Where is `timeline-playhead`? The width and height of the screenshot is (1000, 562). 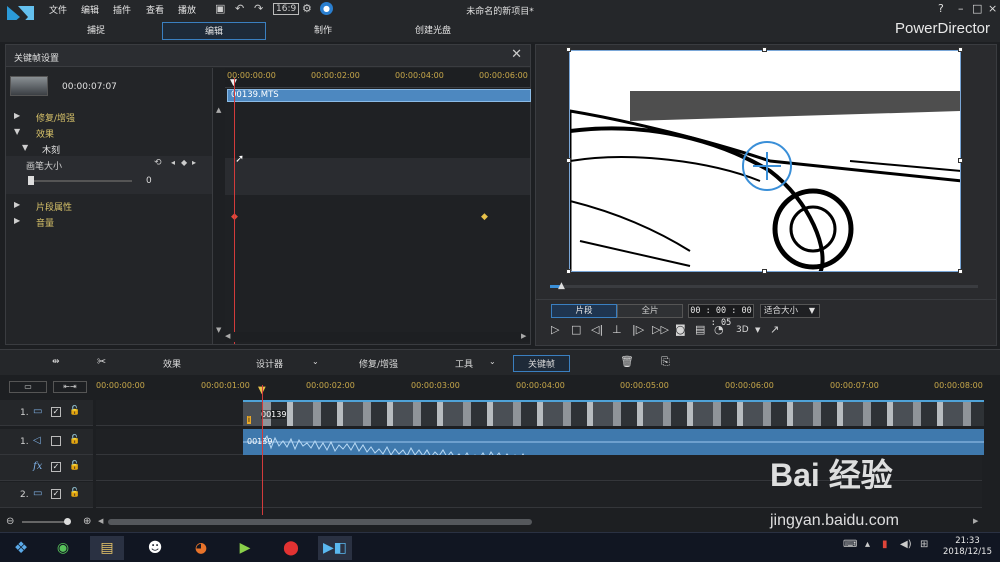
timeline-playhead is located at coordinates (262, 450).